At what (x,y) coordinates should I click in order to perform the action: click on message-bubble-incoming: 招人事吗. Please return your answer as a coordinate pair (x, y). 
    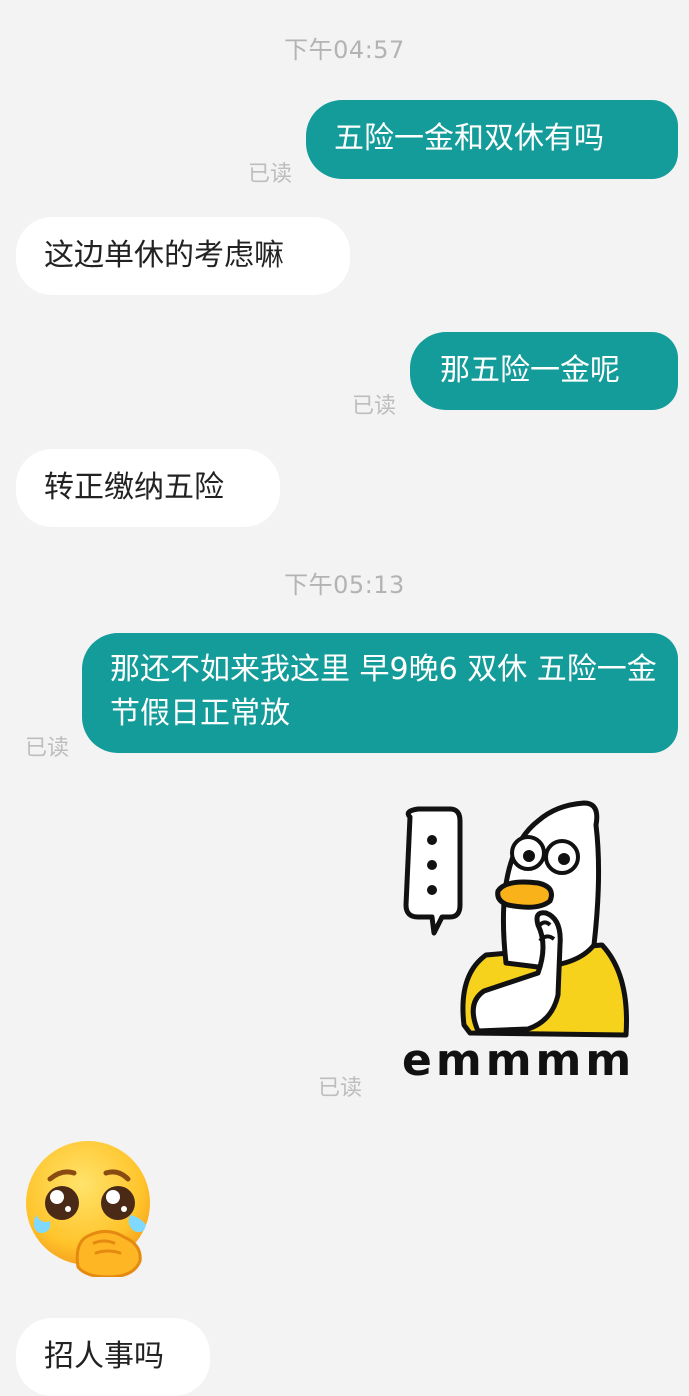
    Looking at the image, I should click on (113, 1357).